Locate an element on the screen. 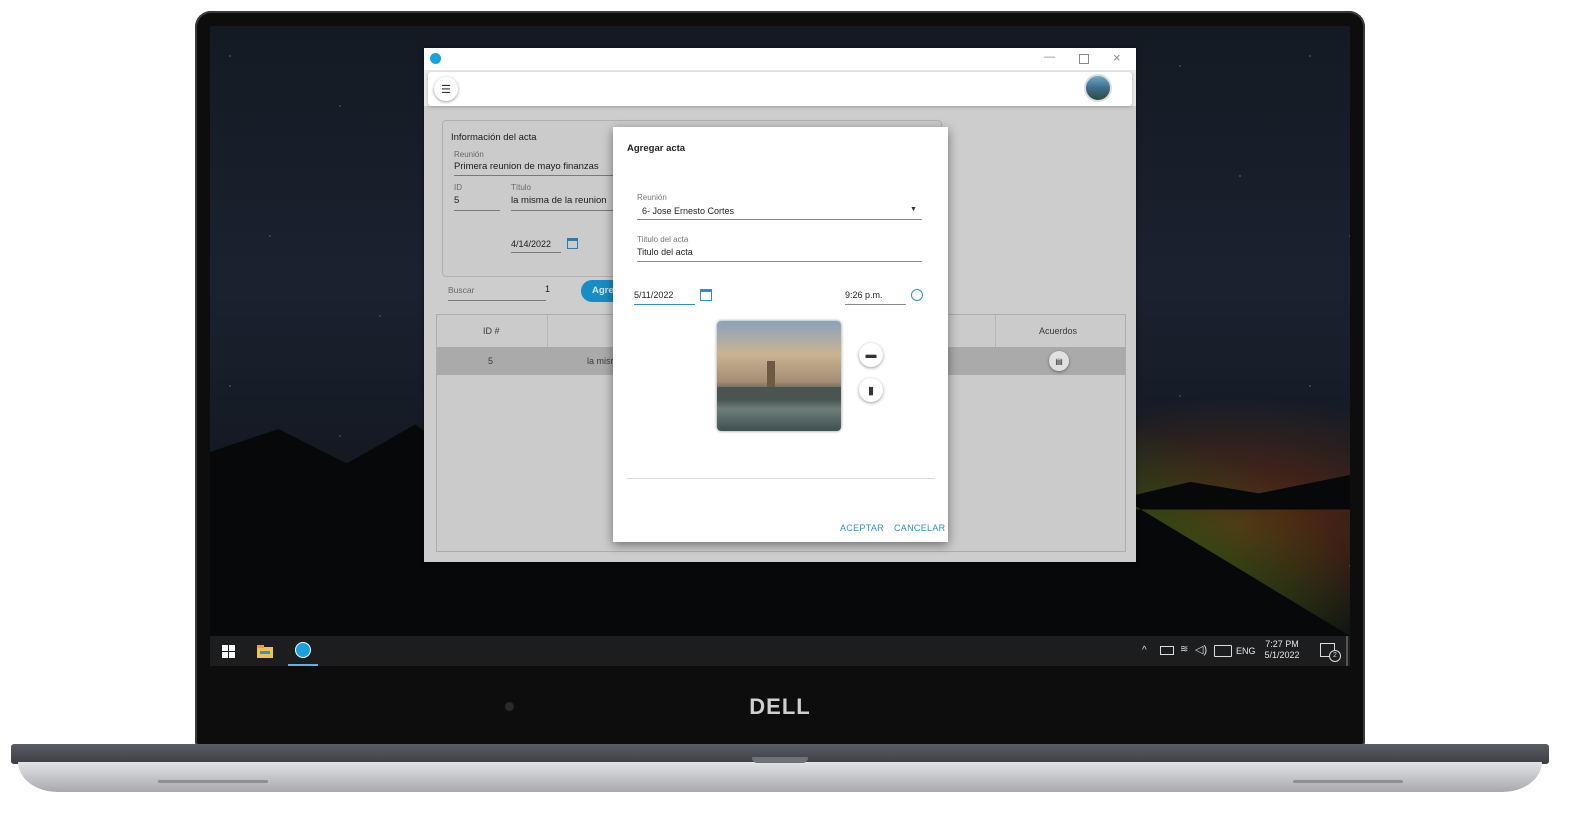 This screenshot has width=1570, height=814. dialog-calendar-icon is located at coordinates (706, 295).